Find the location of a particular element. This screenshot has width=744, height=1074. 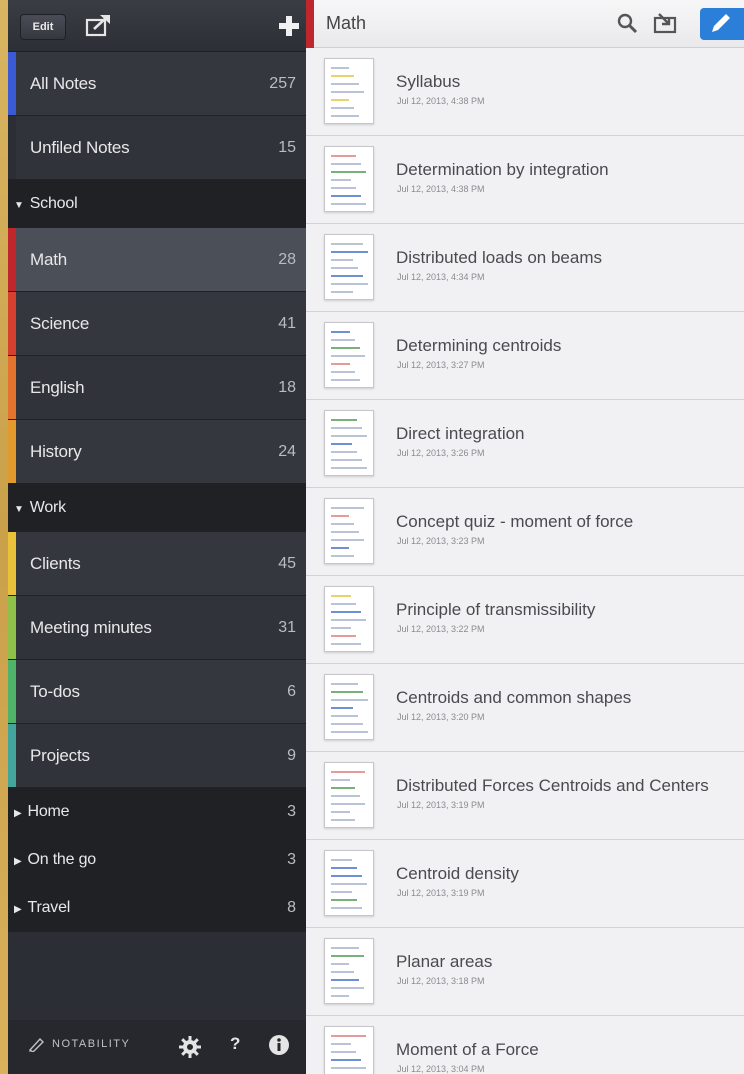

sidebar-item-label: All Notes is located at coordinates (63, 84).